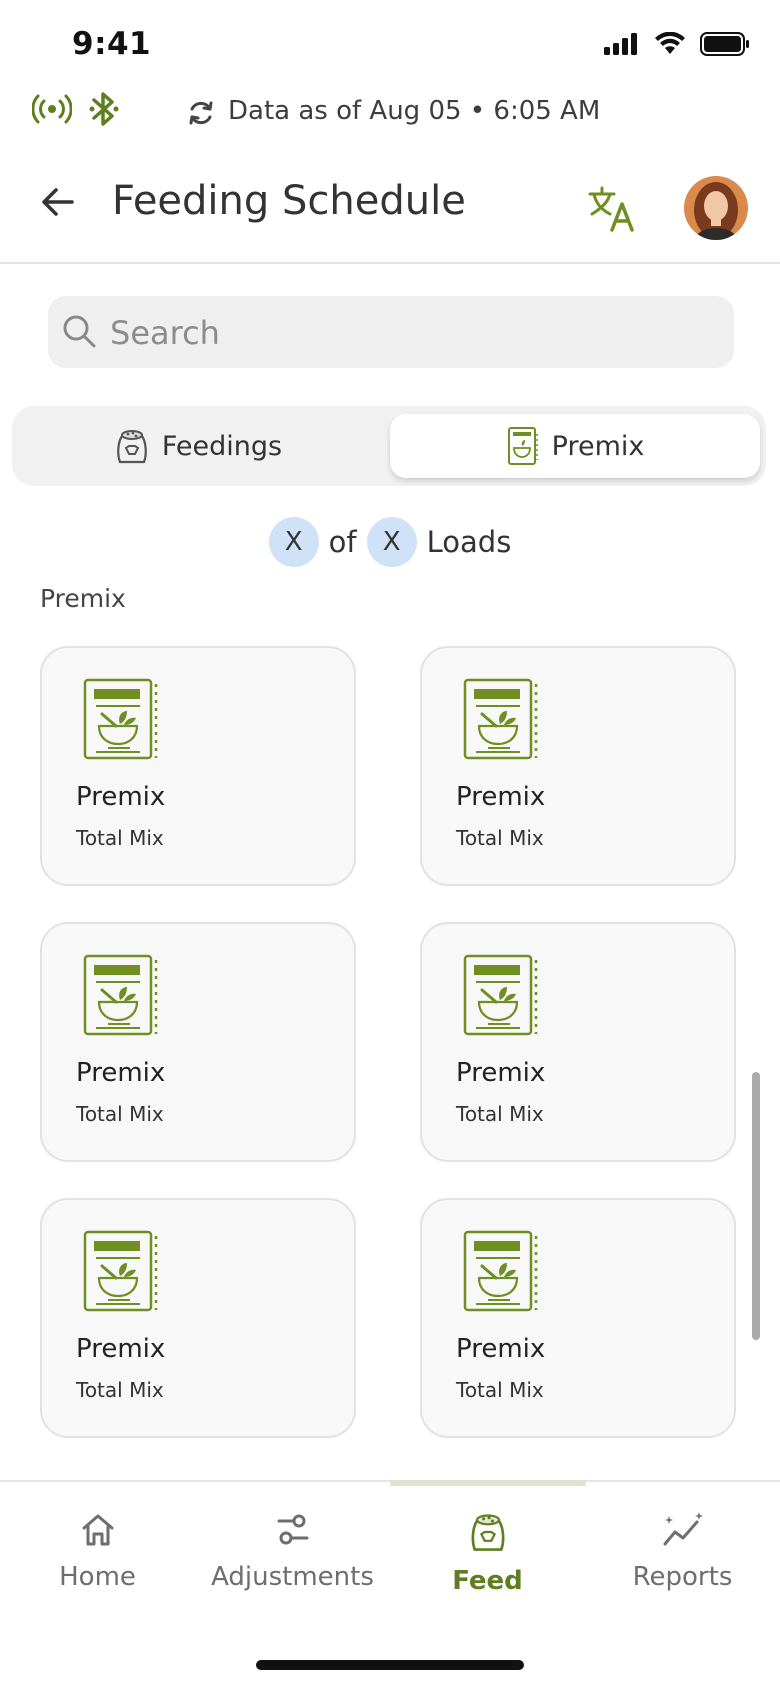  Describe the element at coordinates (756, 1206) in the screenshot. I see `scrollbar-thumb` at that location.